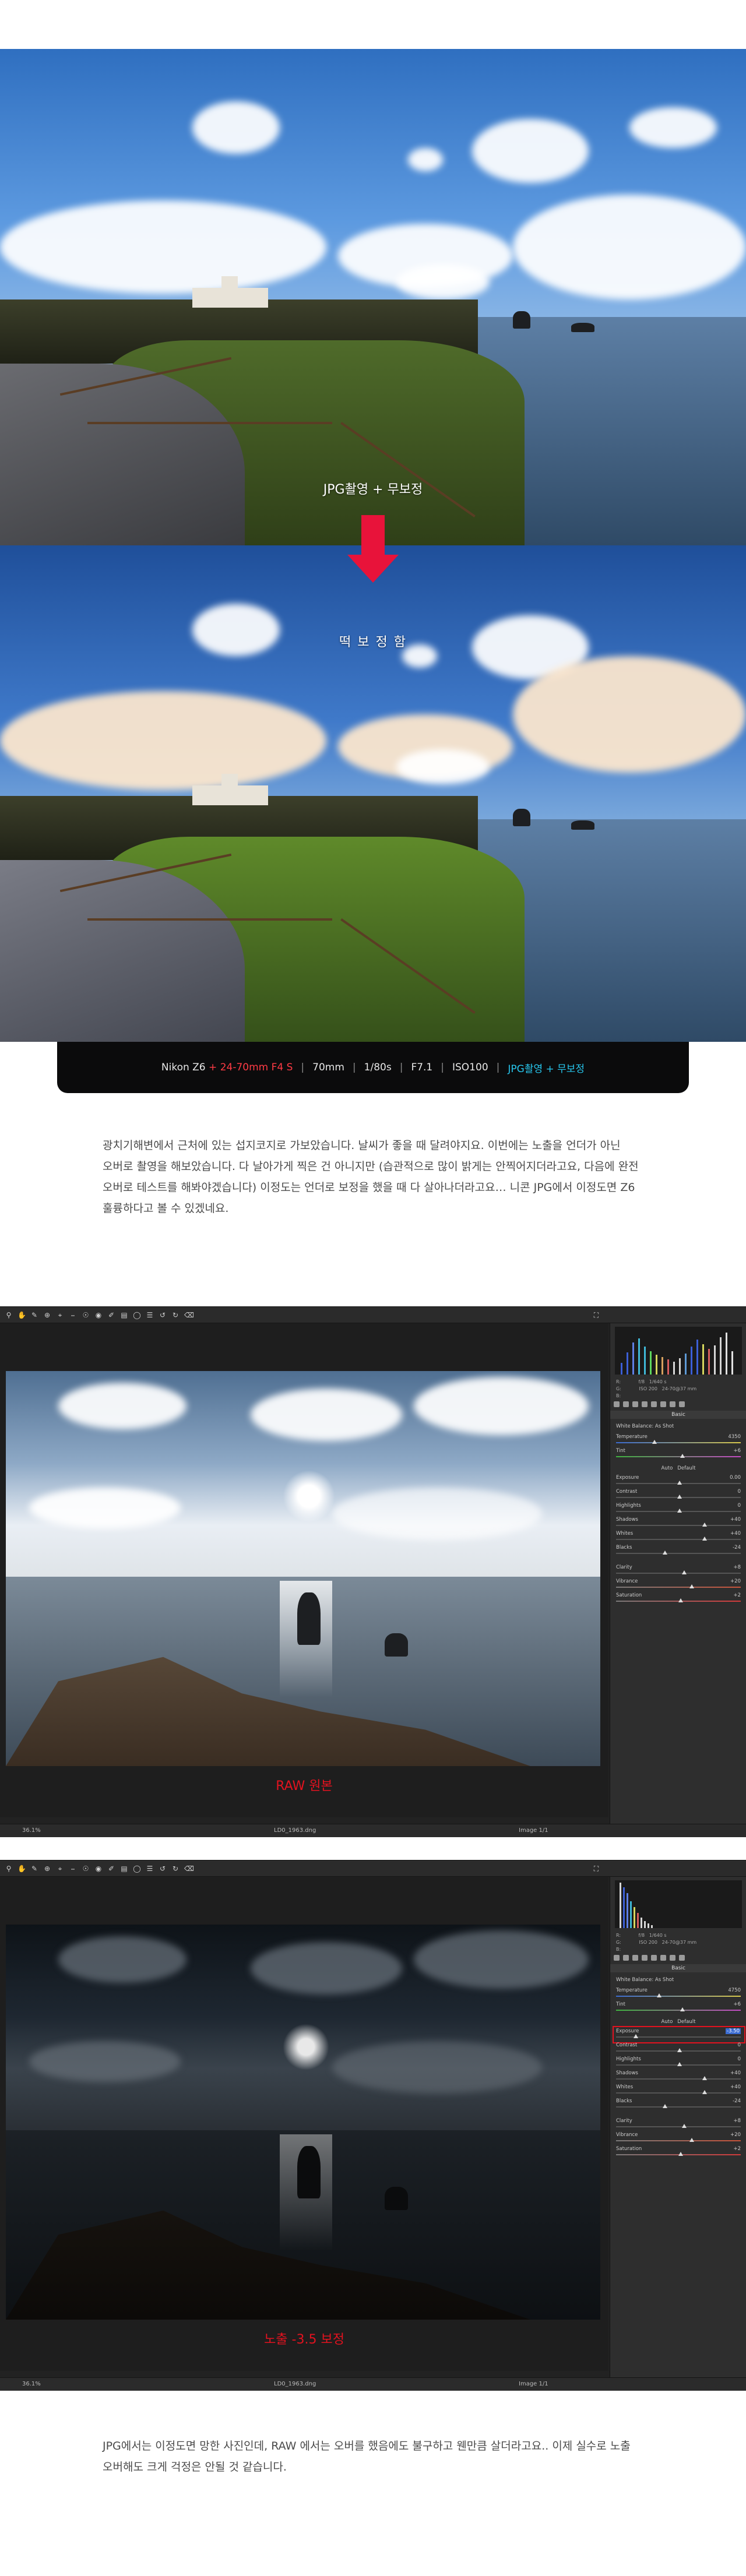  I want to click on slider-value-temperature: 4350, so click(734, 1437).